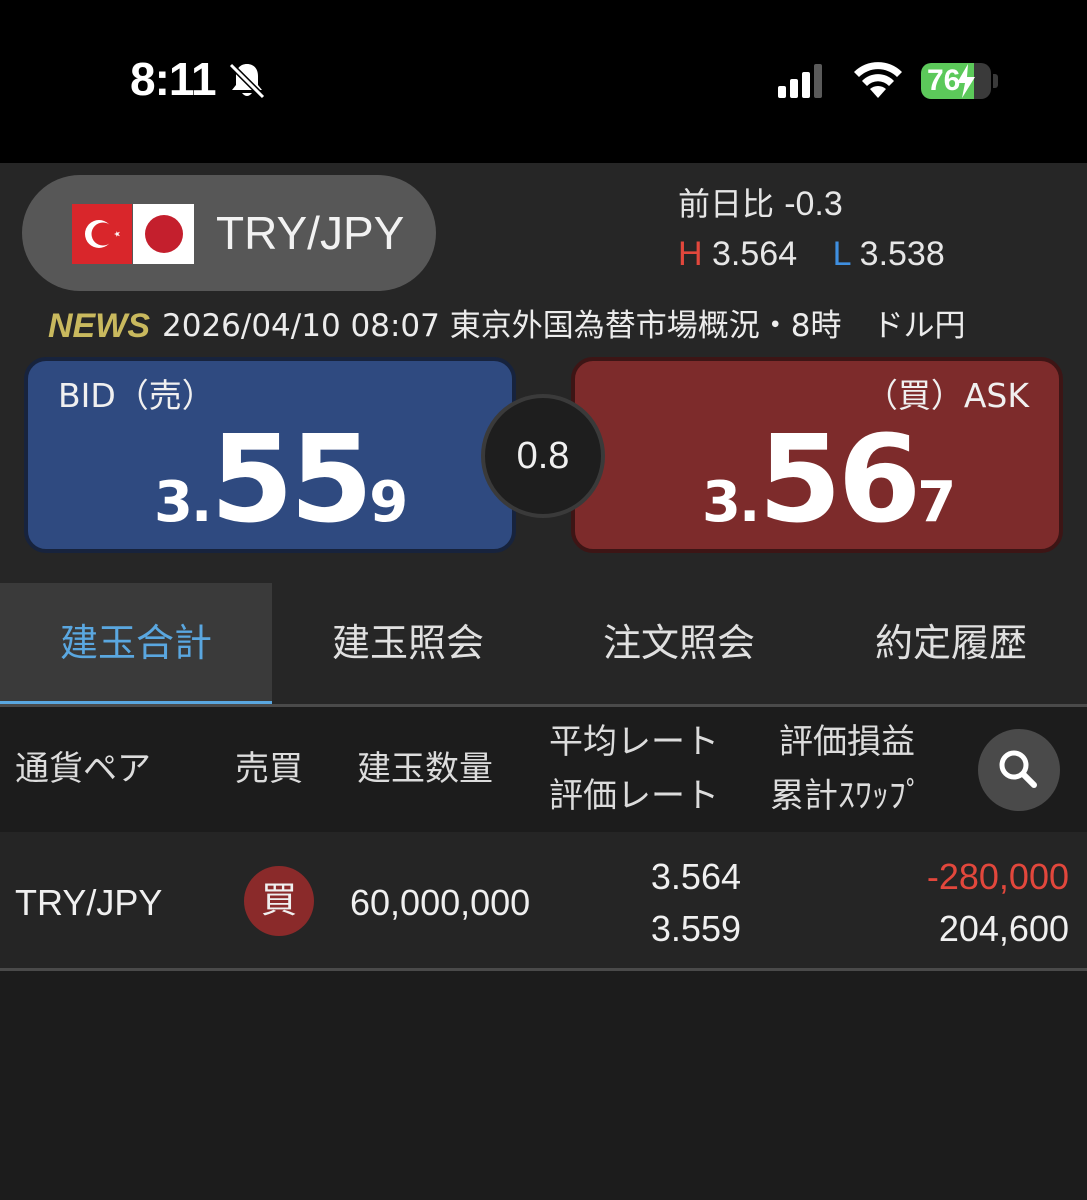  I want to click on row-quantity: 60,000,000, so click(440, 902).